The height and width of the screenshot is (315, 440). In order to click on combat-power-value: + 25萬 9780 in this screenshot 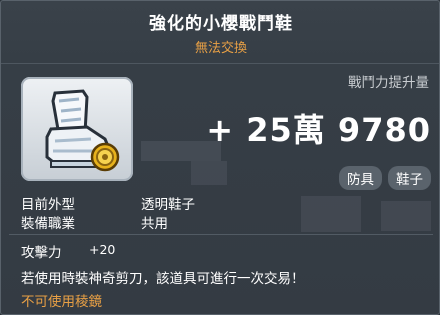, I will do `click(318, 130)`.